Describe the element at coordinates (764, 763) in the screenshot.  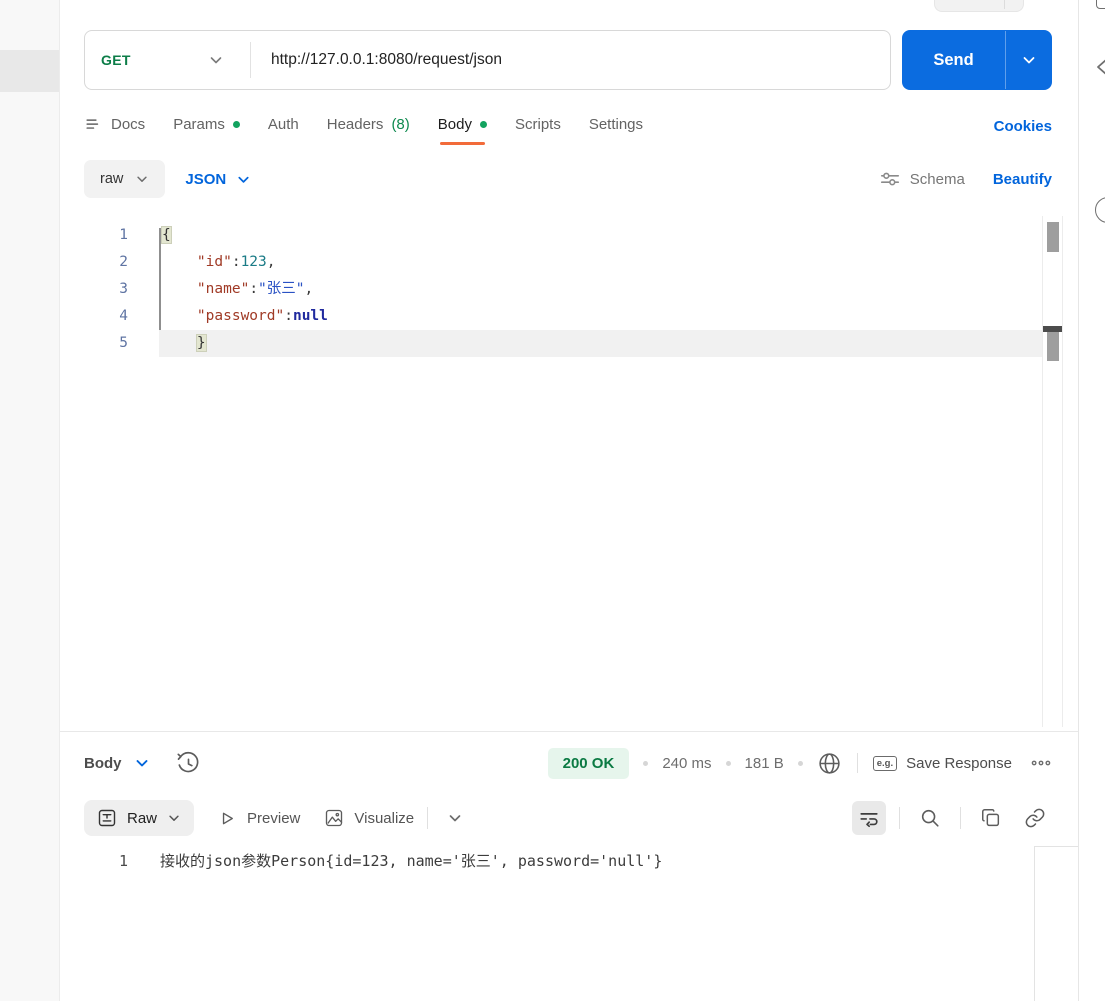
I see `response-size: 181 B` at that location.